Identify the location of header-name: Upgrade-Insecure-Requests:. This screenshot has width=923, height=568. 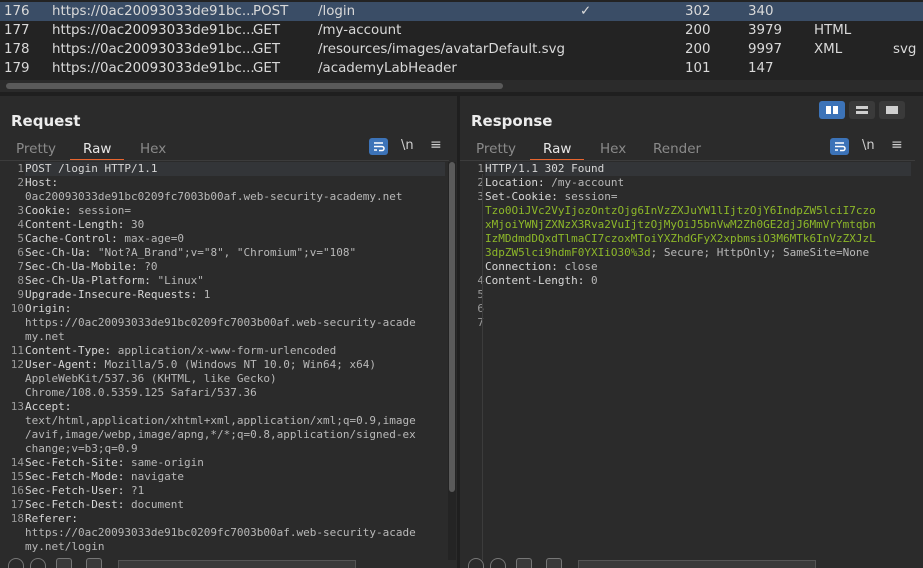
(111, 294).